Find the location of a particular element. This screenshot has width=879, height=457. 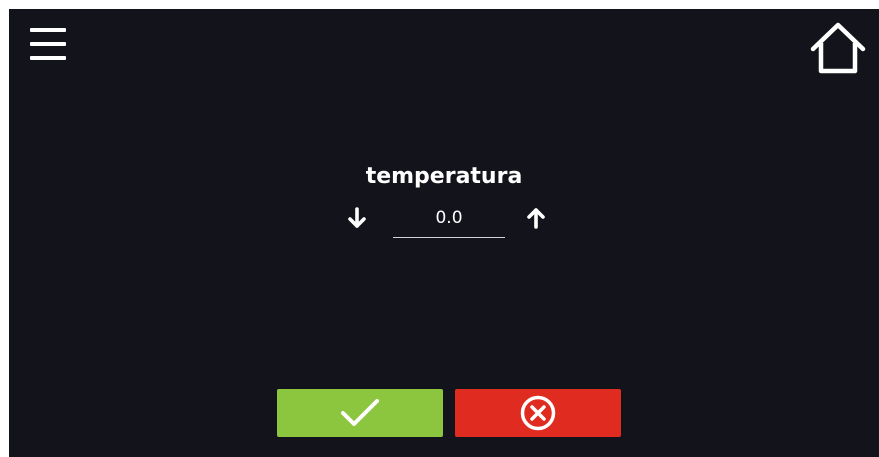

hamburger-menu-icon is located at coordinates (48, 44).